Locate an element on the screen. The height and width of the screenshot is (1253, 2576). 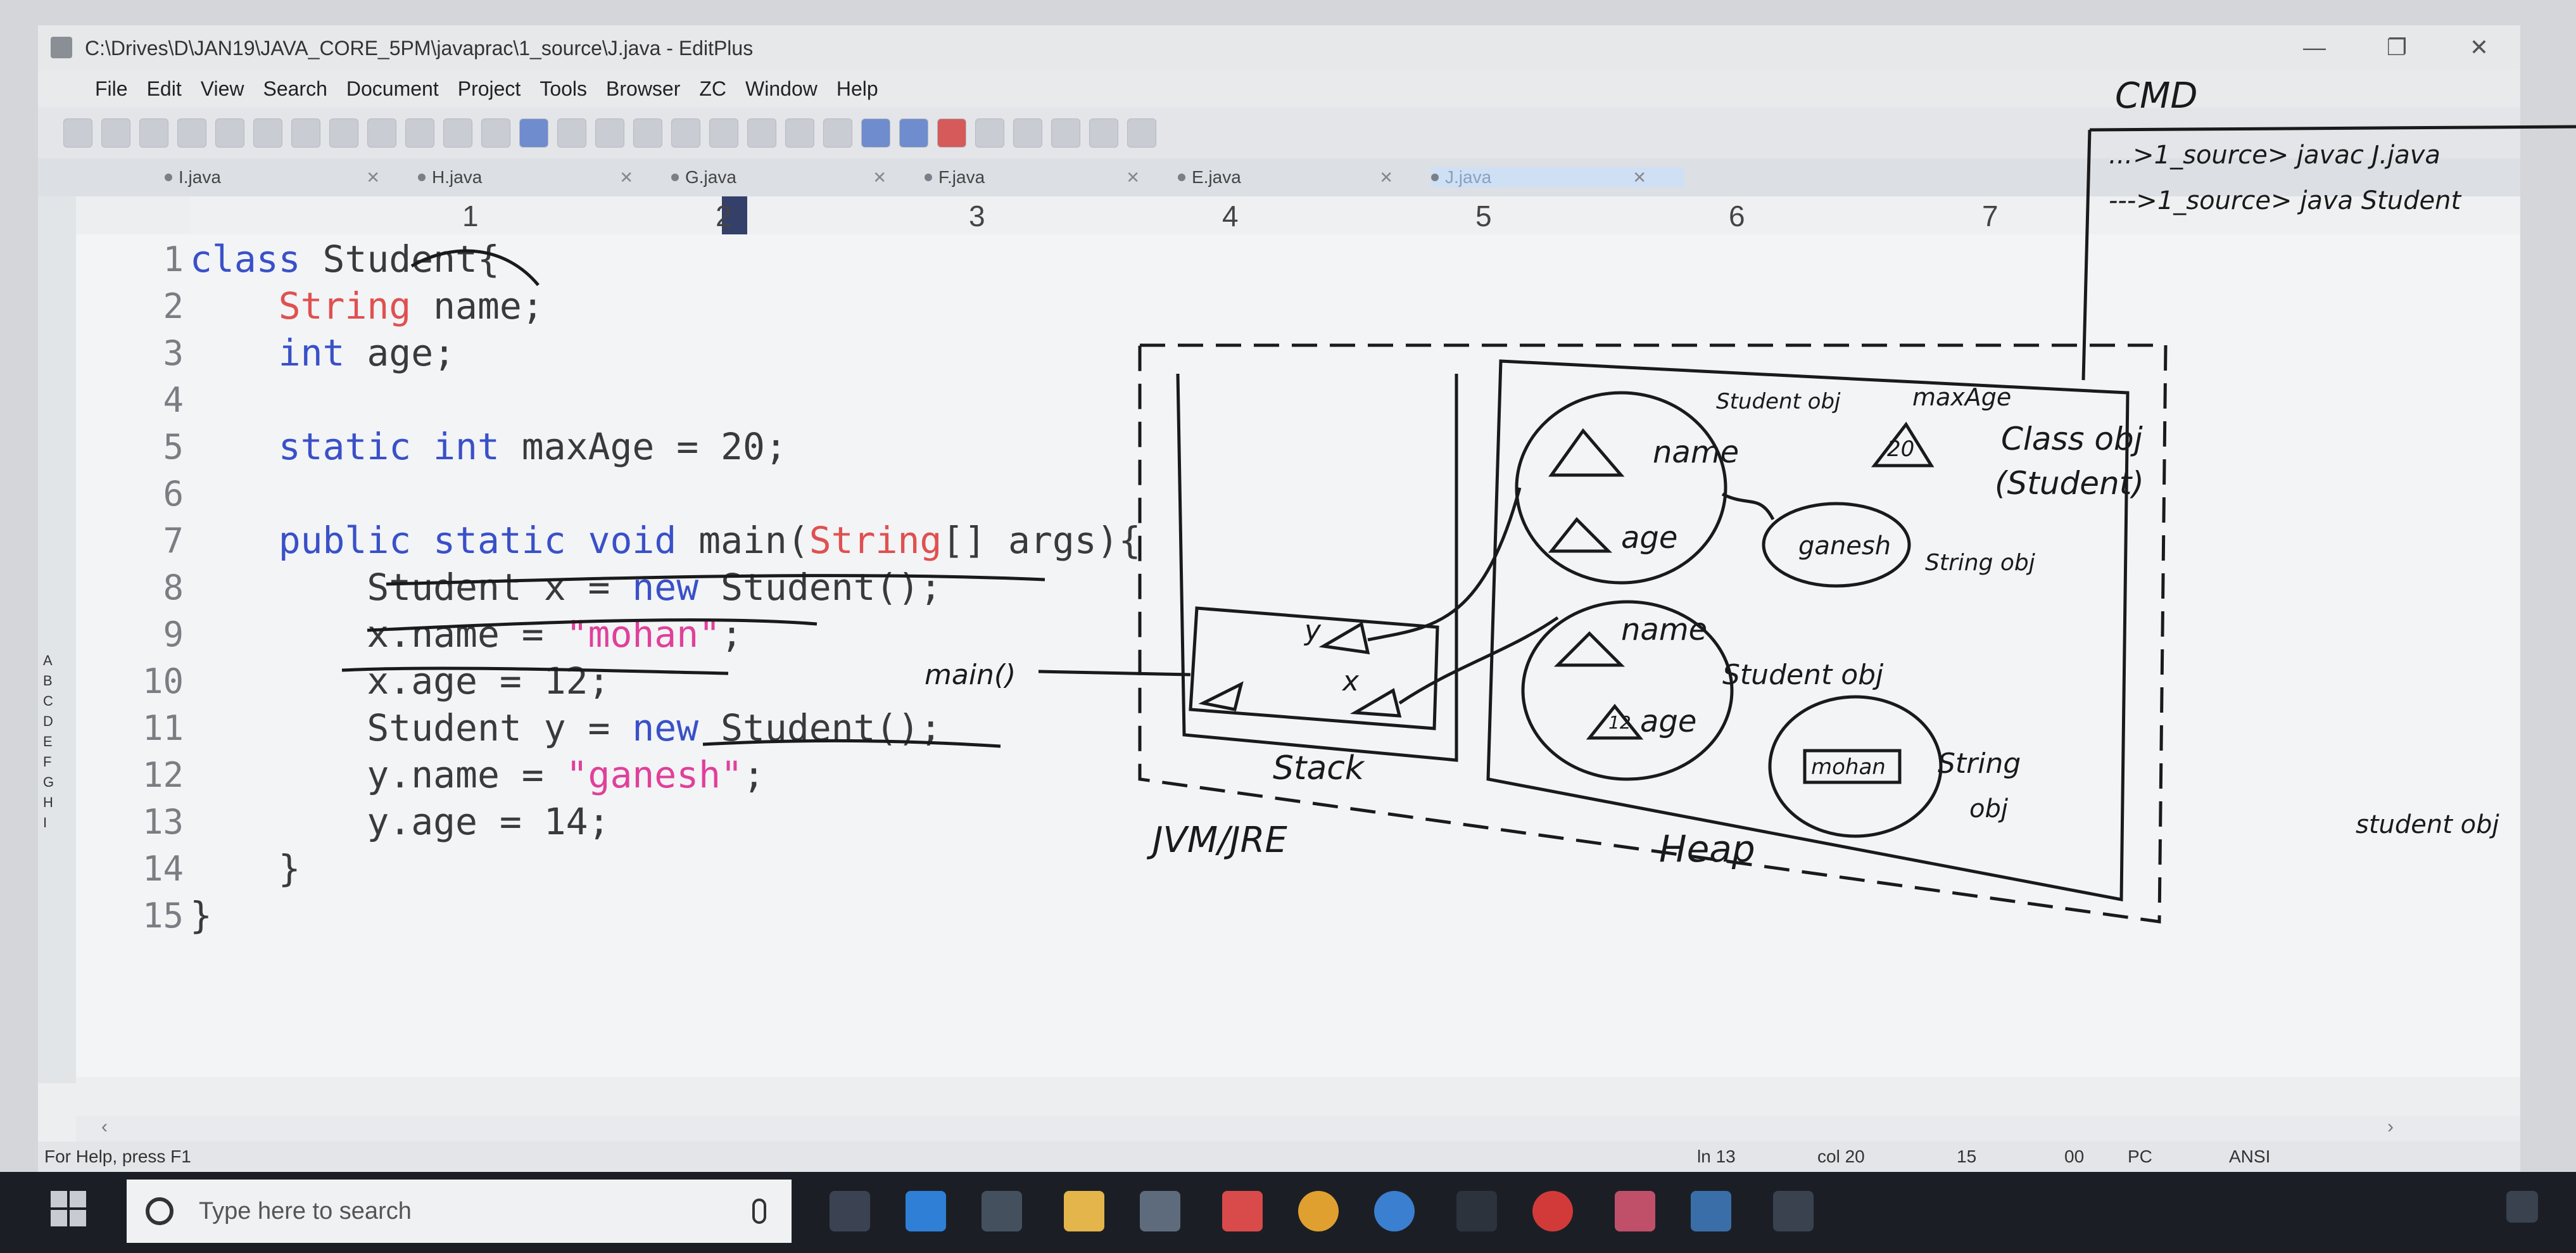
paint-icon is located at coordinates (1635, 1211).